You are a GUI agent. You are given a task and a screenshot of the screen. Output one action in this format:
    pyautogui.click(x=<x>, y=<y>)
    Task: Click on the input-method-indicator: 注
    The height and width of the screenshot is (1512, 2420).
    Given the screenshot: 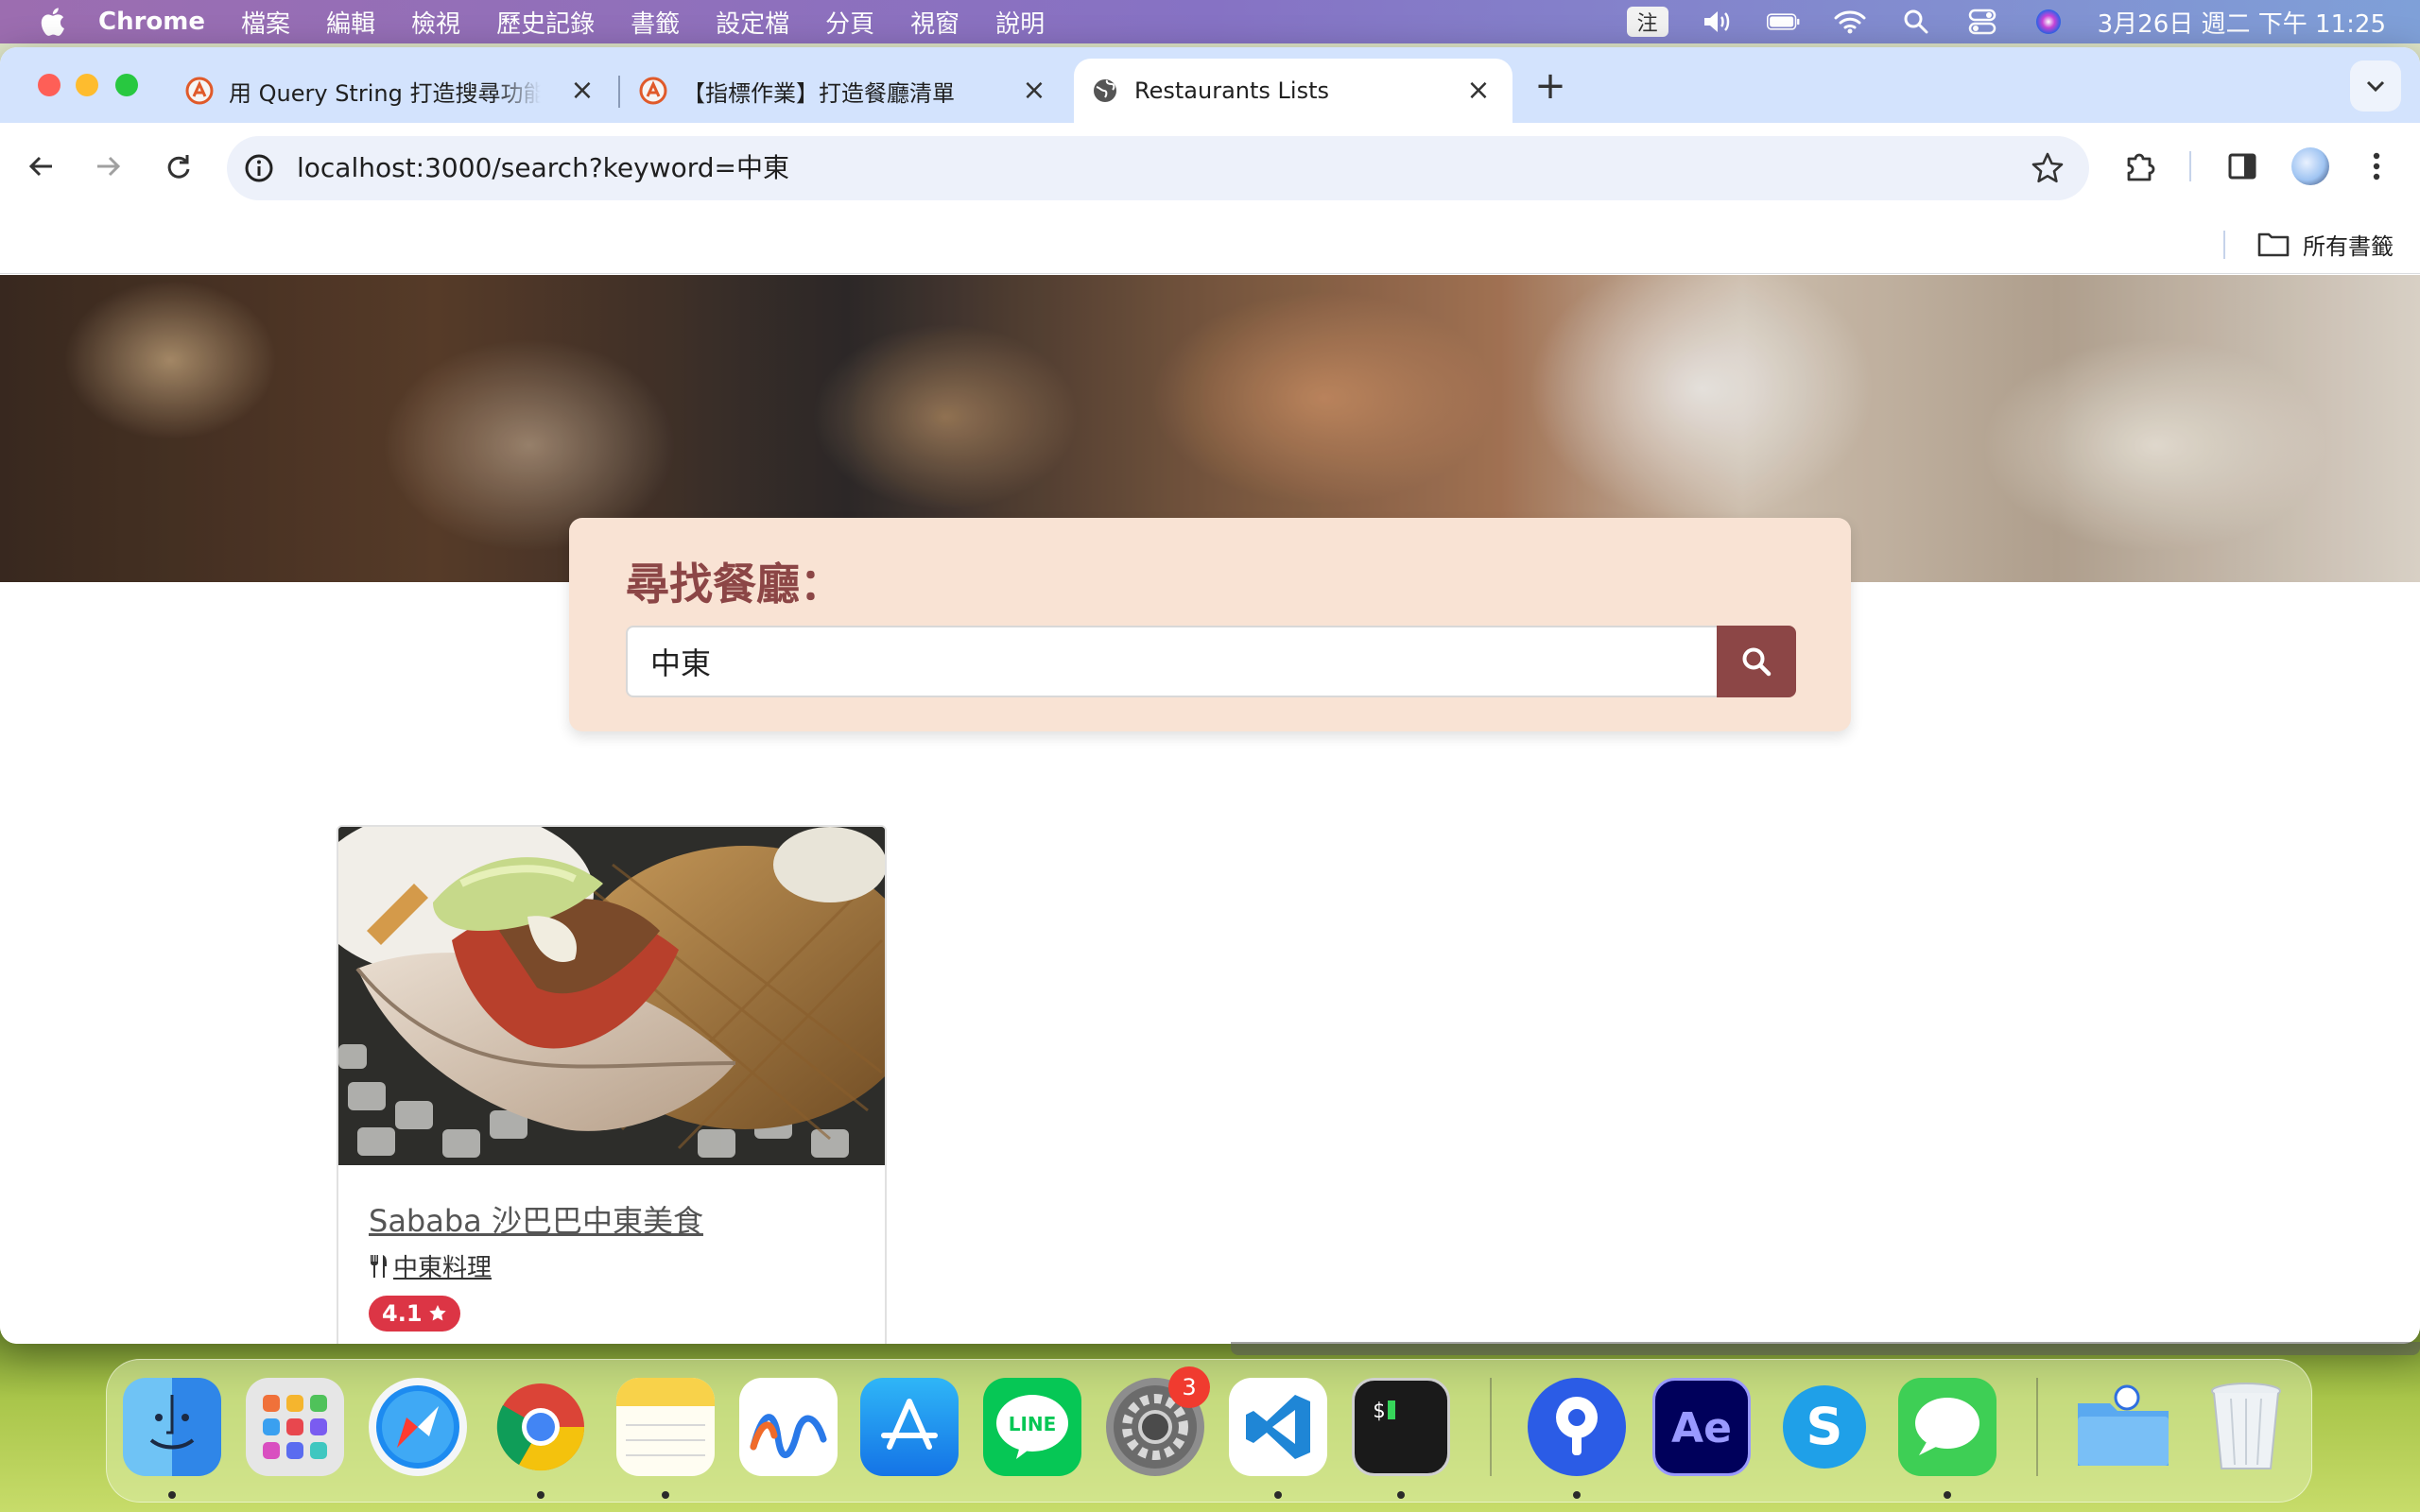 What is the action you would take?
    pyautogui.click(x=1647, y=22)
    